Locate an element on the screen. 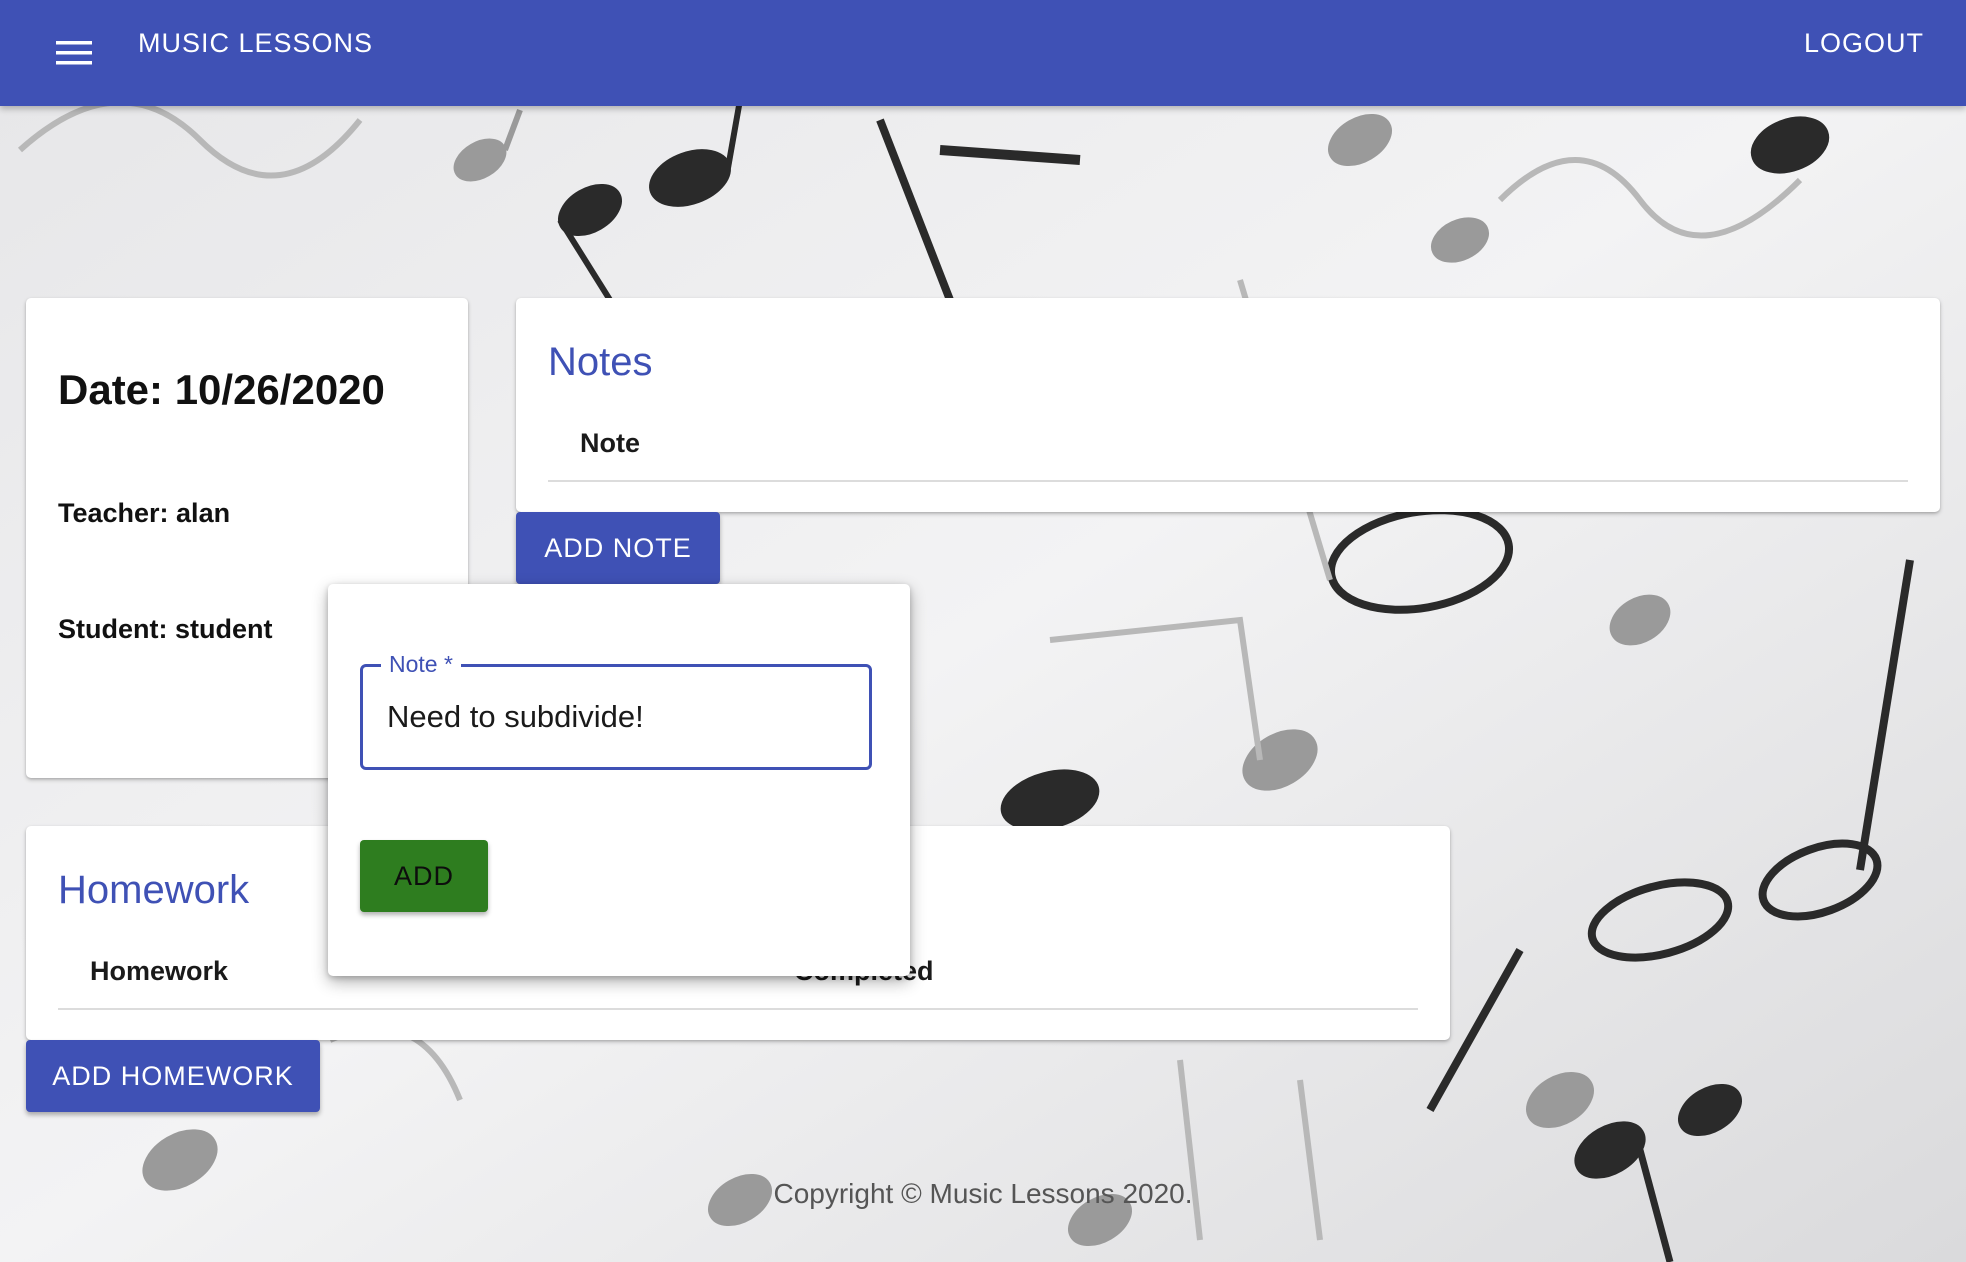 The width and height of the screenshot is (1966, 1262). lesson-teacher: Teacher: alan is located at coordinates (144, 513).